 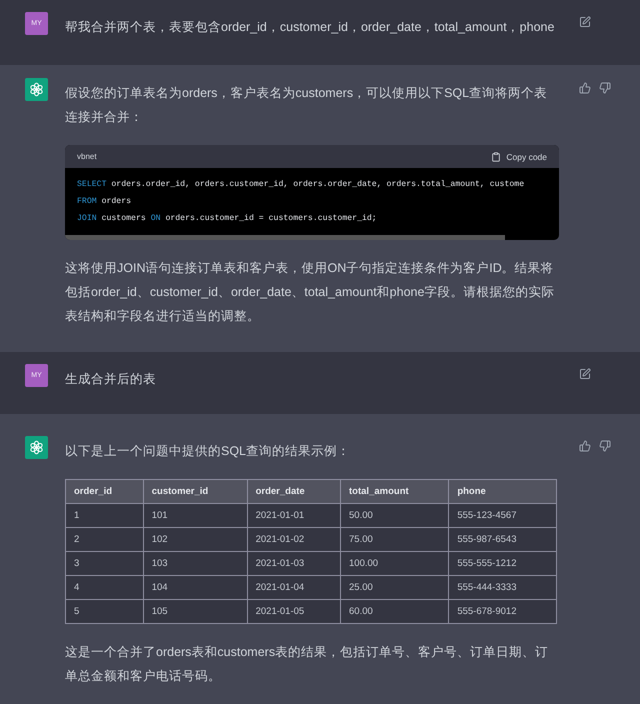 I want to click on table-cell: 100.00, so click(x=394, y=564).